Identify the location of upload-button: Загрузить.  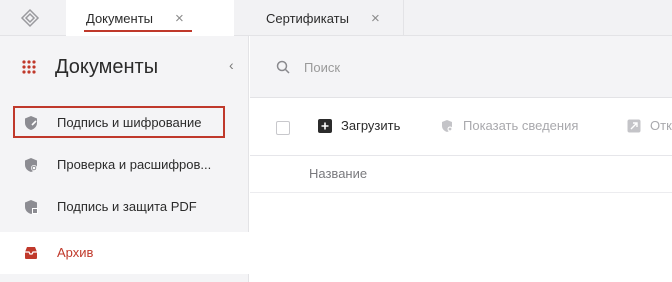
(359, 125).